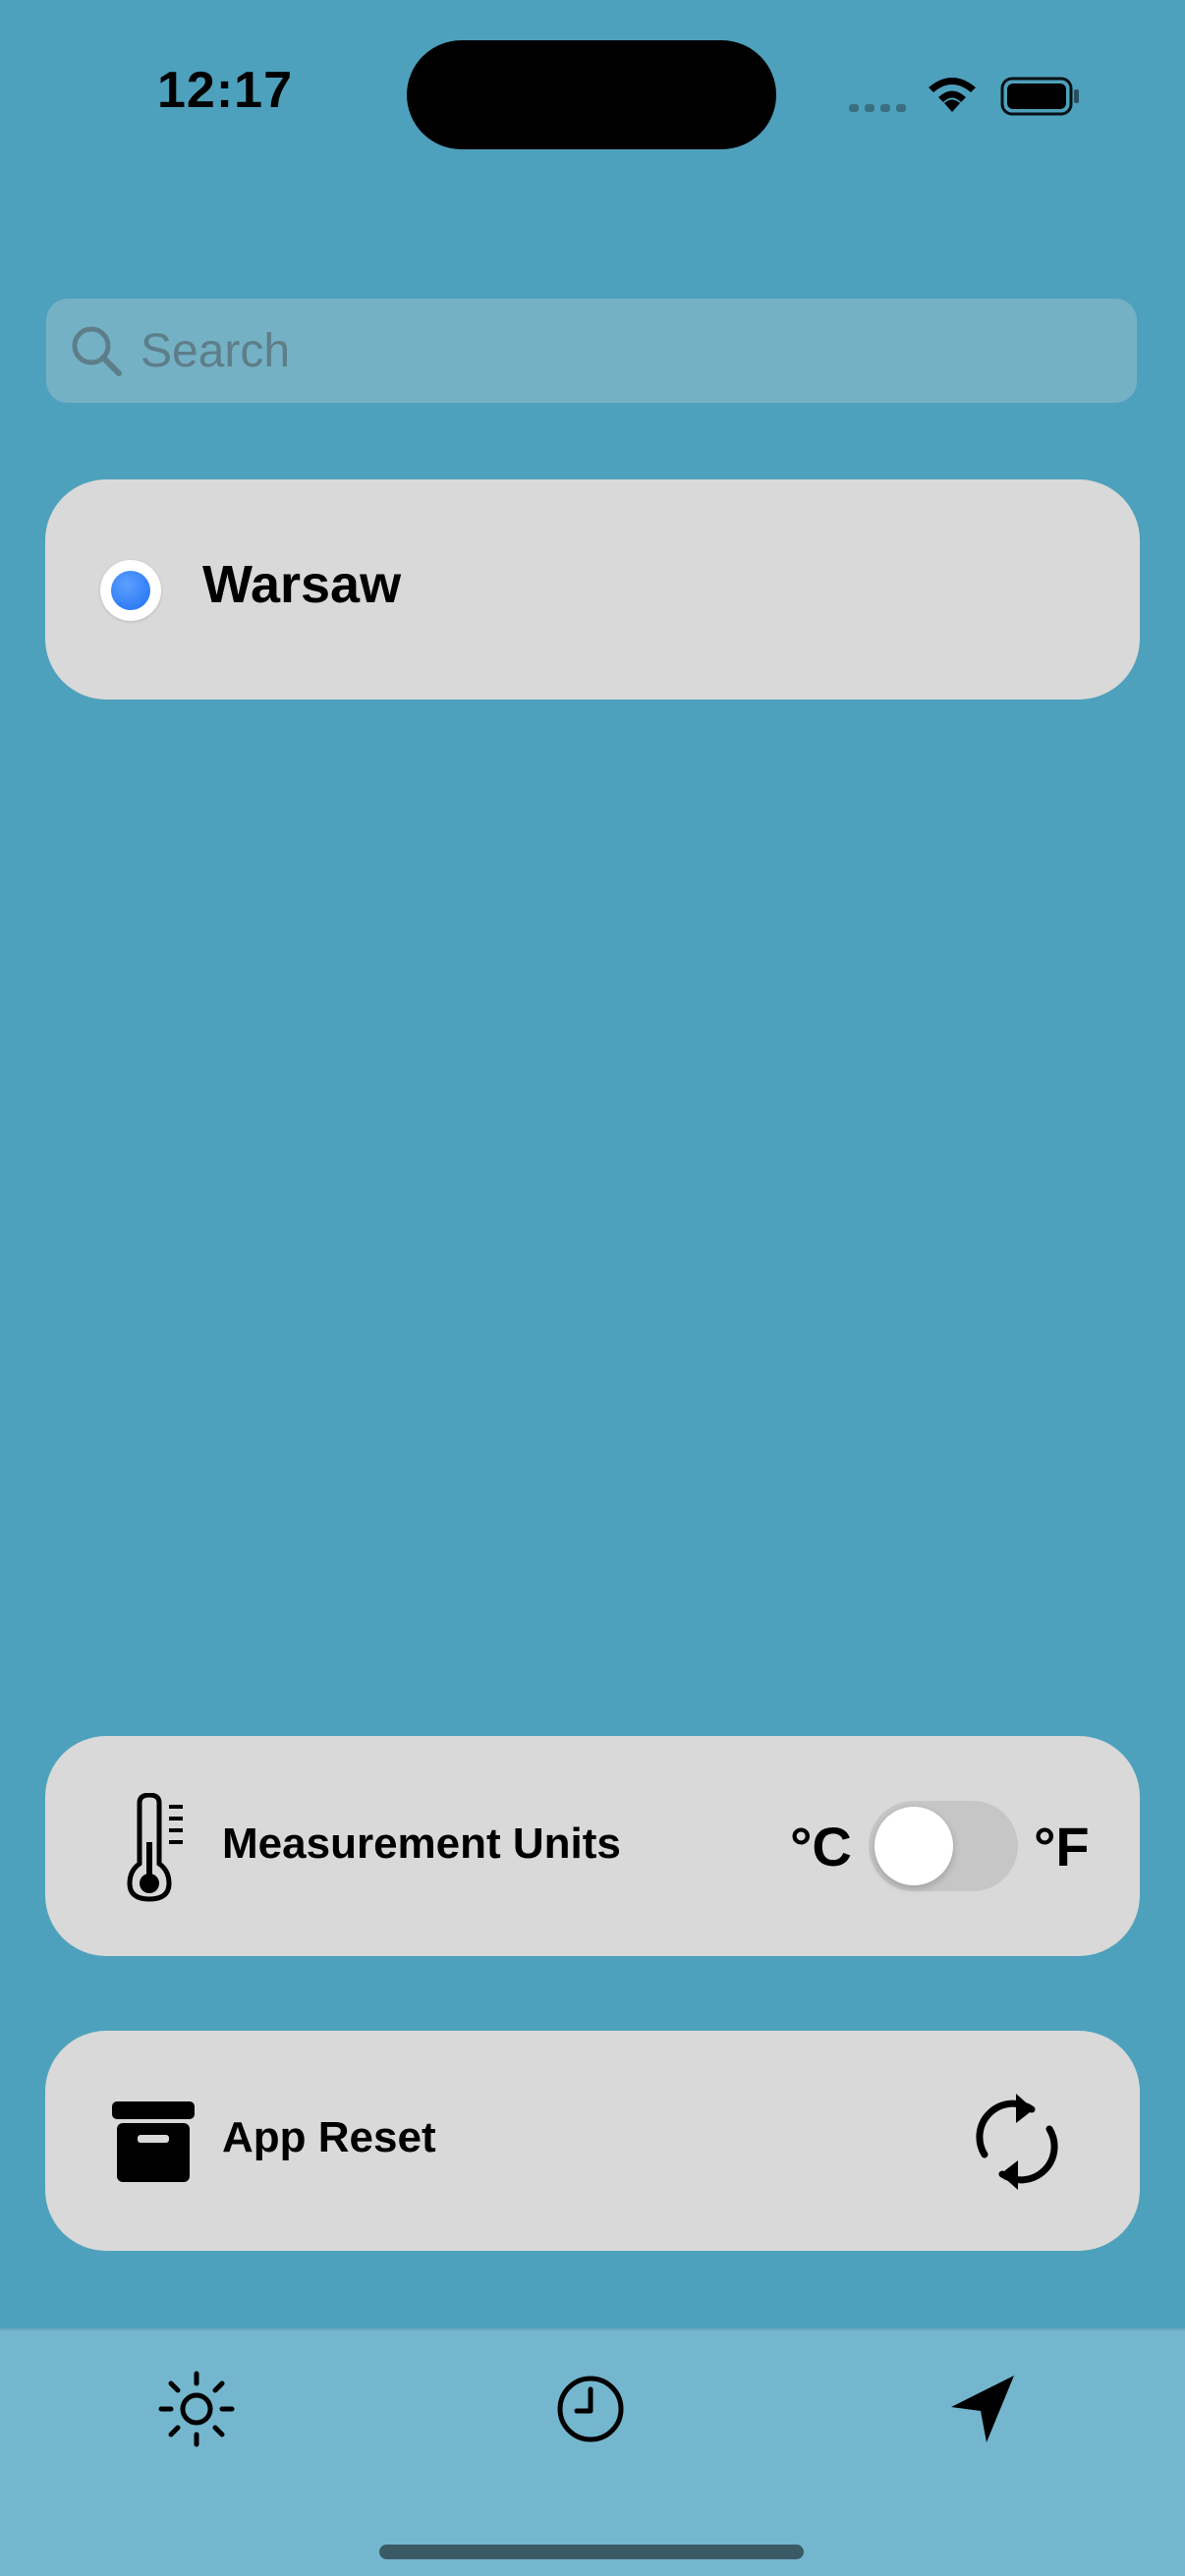  I want to click on status-time: 12:17, so click(225, 90).